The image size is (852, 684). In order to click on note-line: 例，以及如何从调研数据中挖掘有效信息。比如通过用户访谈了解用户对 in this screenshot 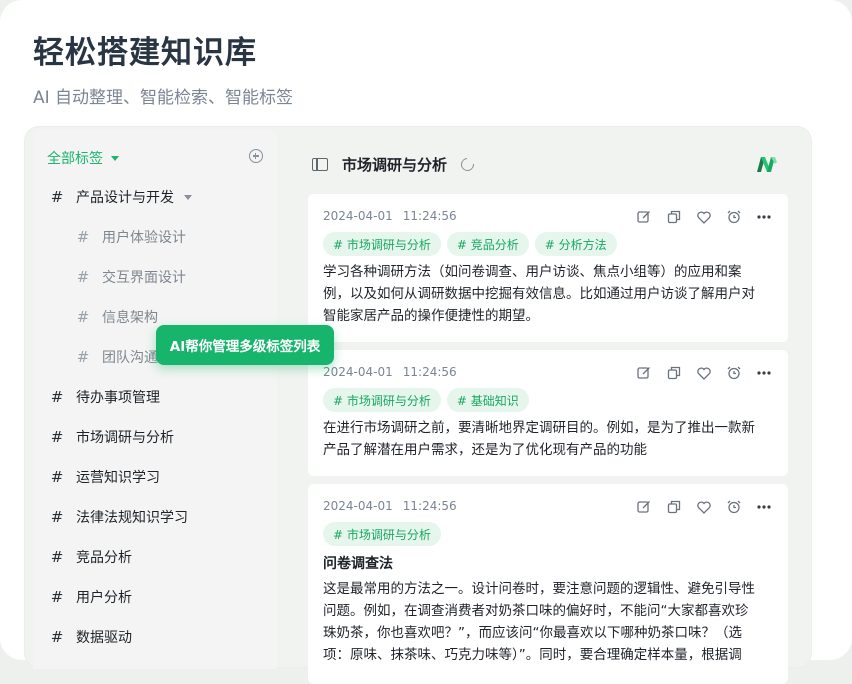, I will do `click(539, 294)`.